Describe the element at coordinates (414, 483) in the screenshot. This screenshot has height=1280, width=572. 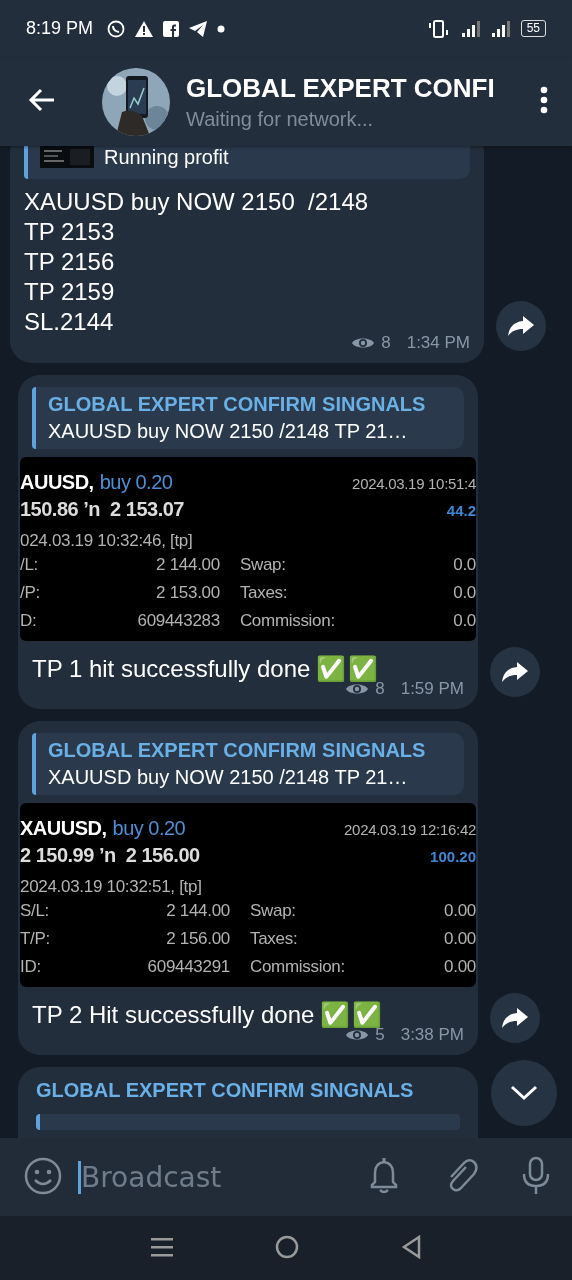
I see `close-time: 2024.03.19 10:51:4` at that location.